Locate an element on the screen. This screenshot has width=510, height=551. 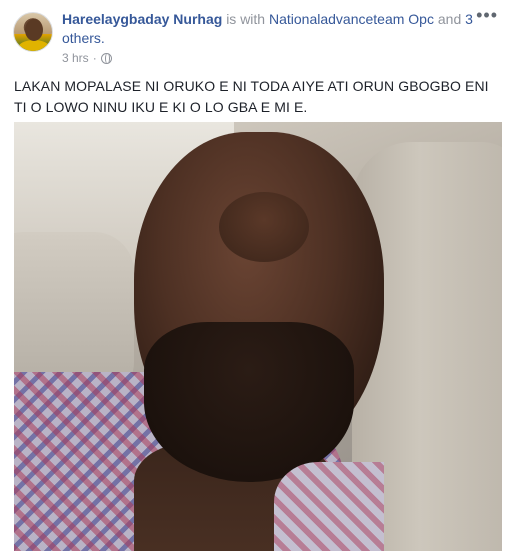
avatar-shirt is located at coordinates (34, 45).